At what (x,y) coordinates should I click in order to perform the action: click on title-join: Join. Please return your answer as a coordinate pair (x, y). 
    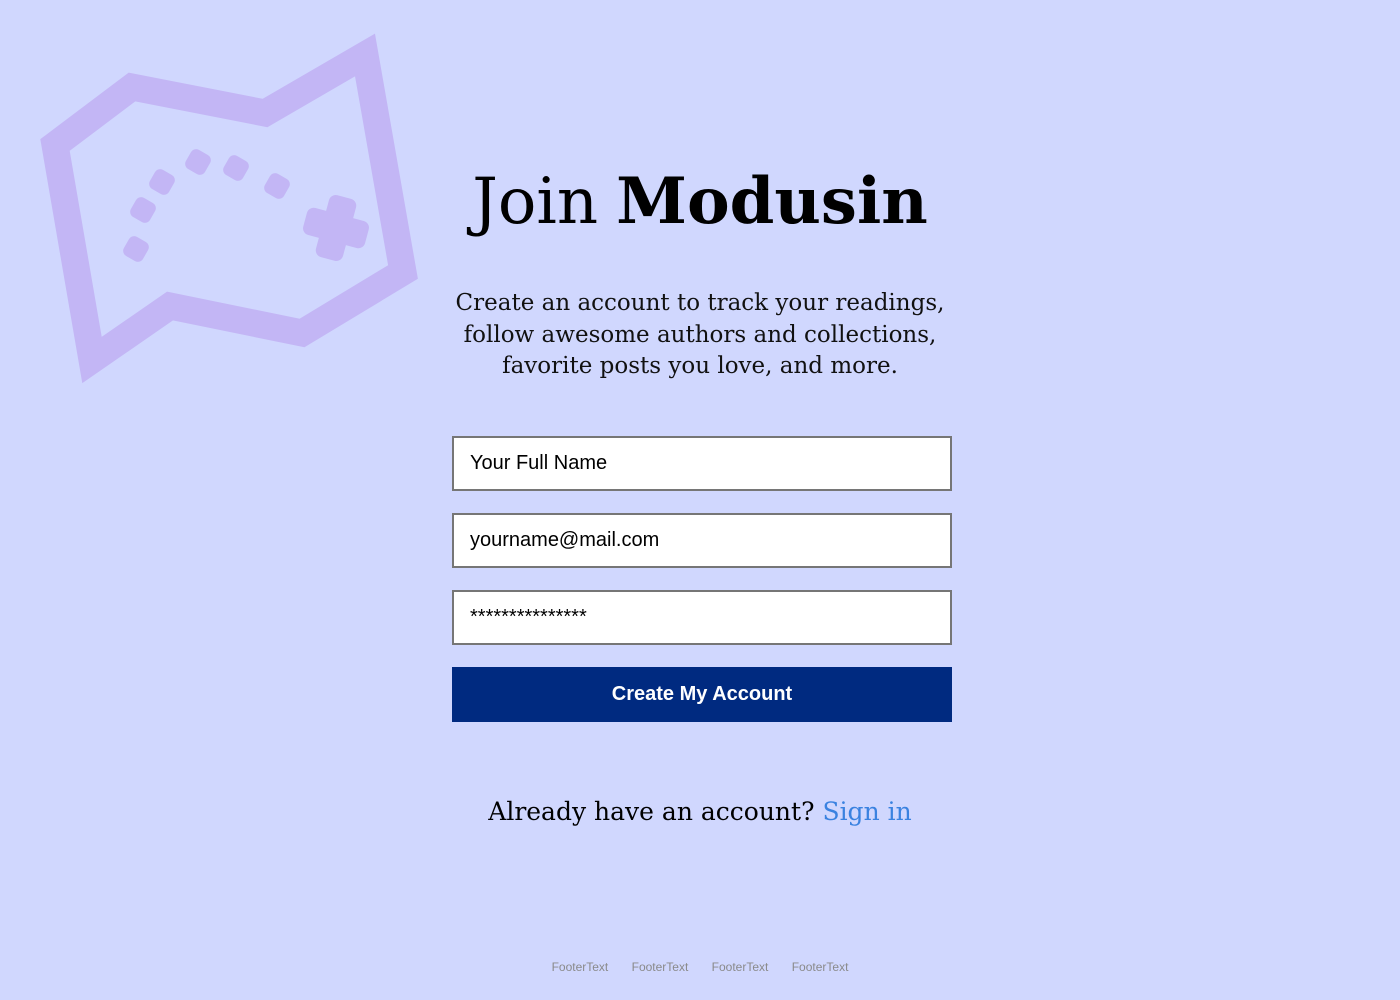
    Looking at the image, I should click on (535, 202).